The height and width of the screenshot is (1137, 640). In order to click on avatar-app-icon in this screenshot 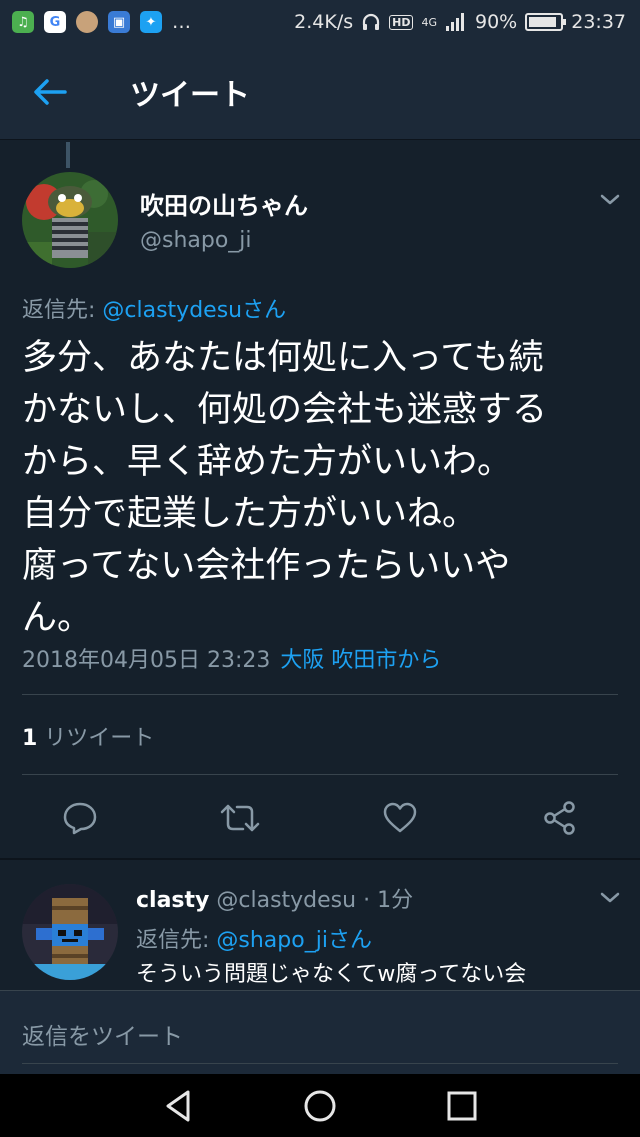, I will do `click(87, 22)`.